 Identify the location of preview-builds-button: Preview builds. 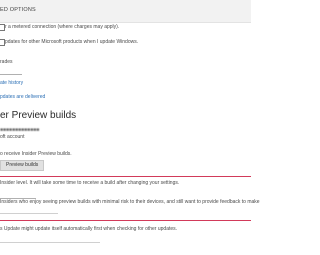
(22, 165).